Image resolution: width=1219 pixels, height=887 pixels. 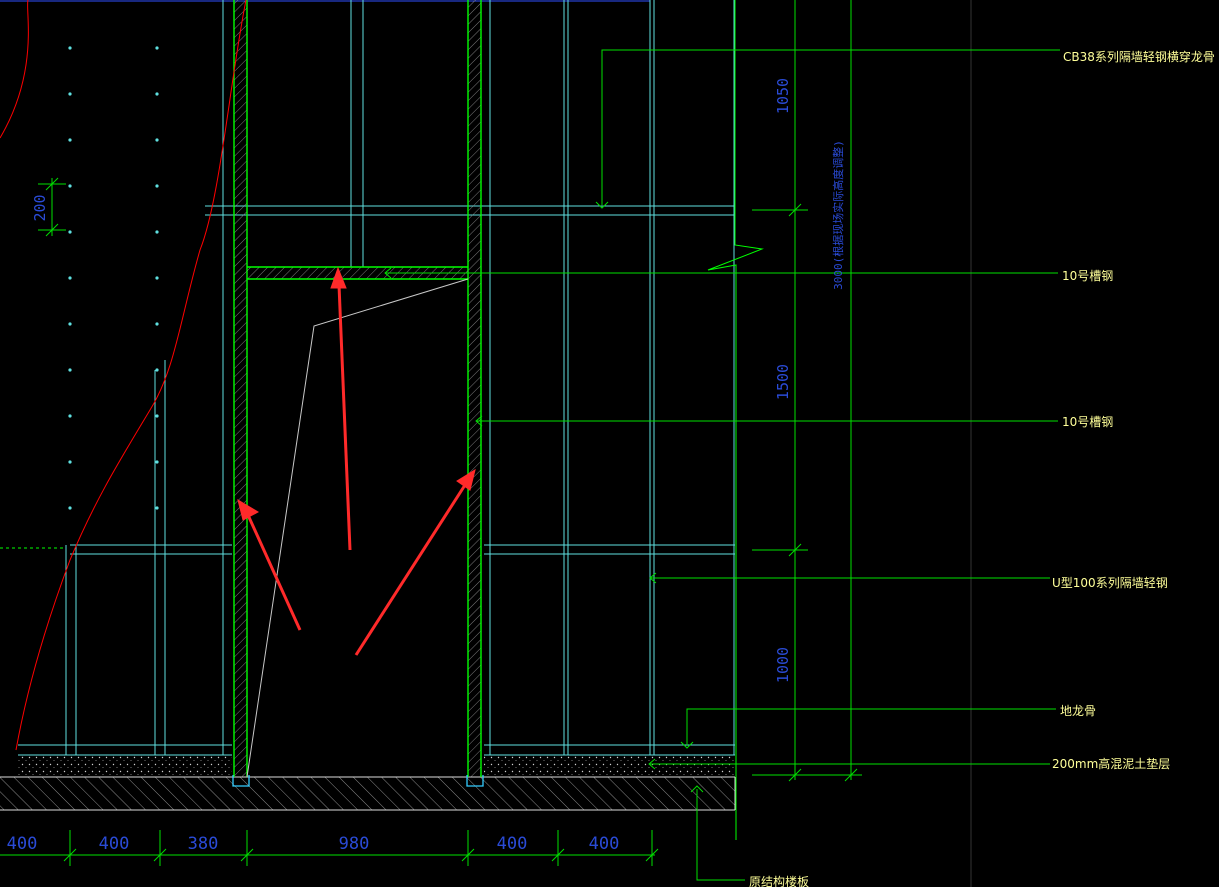 What do you see at coordinates (203, 844) in the screenshot?
I see `dim-bottom-3: 380` at bounding box center [203, 844].